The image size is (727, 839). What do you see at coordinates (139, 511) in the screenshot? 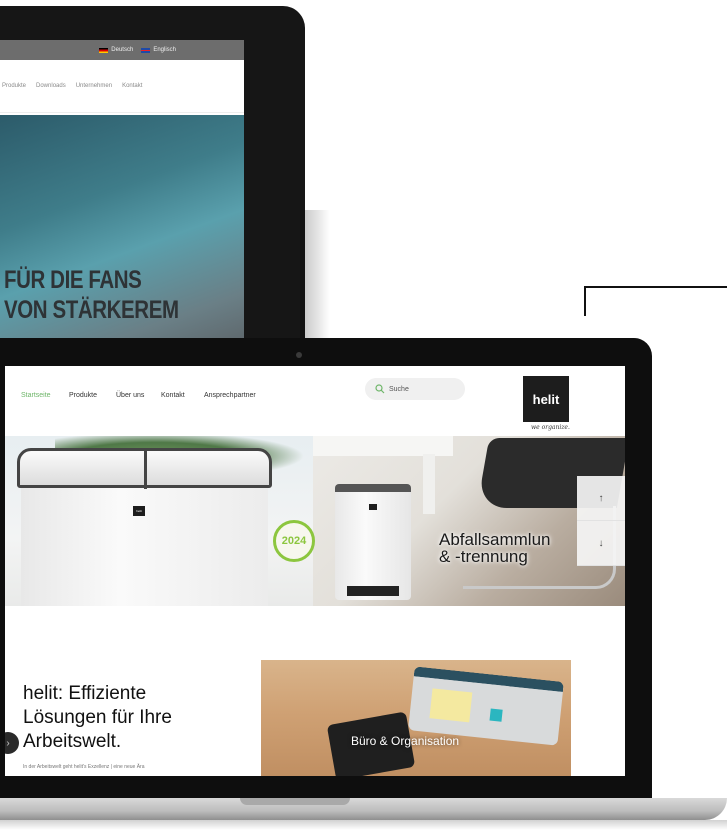
I see `bin-brand-label: helit` at bounding box center [139, 511].